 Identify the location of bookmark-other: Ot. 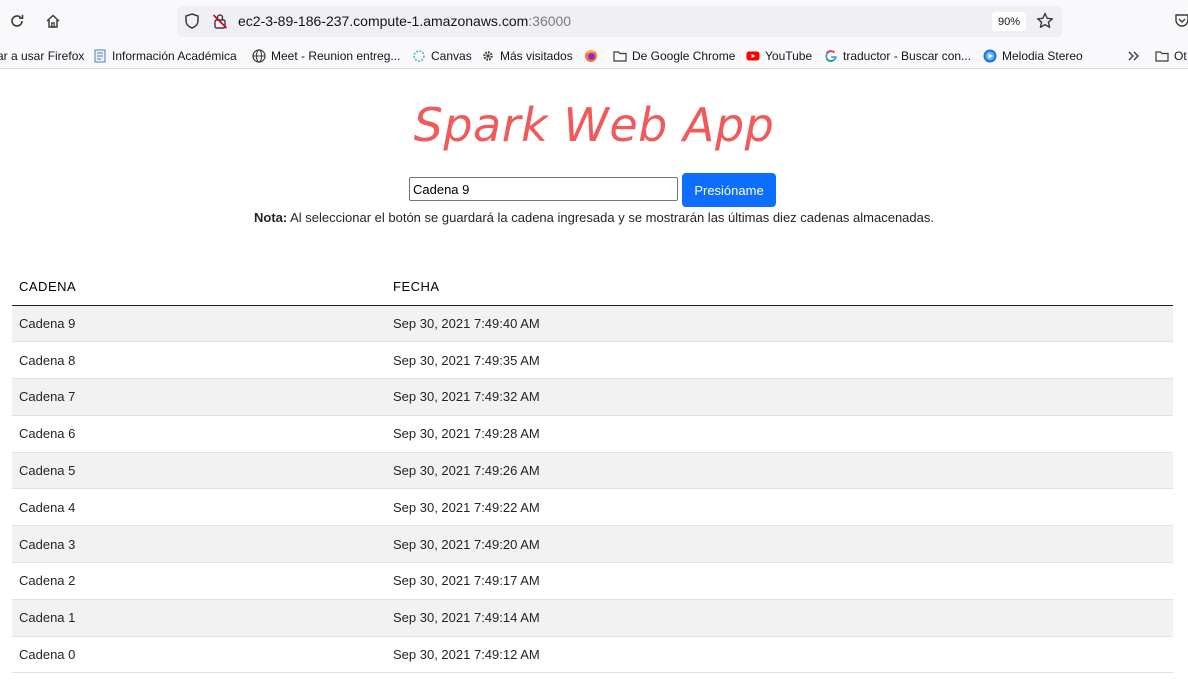
(1171, 56).